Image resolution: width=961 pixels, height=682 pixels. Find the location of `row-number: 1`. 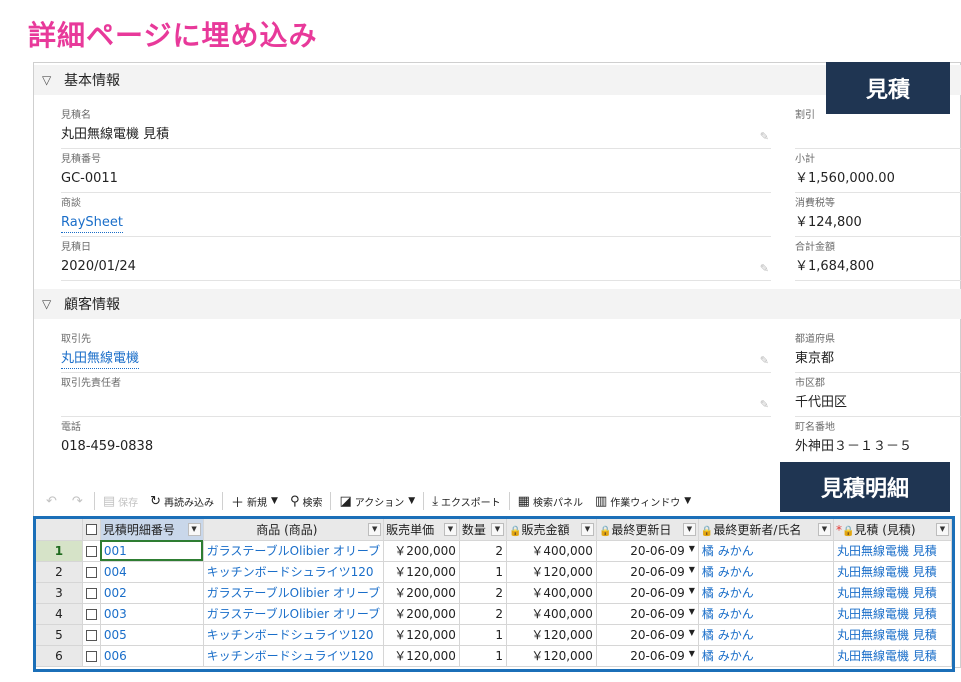

row-number: 1 is located at coordinates (59, 551).